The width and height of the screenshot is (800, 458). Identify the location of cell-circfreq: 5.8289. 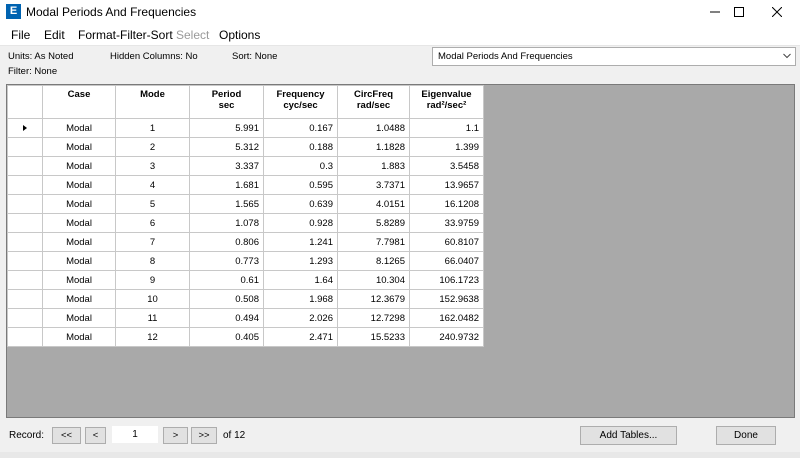
(373, 223).